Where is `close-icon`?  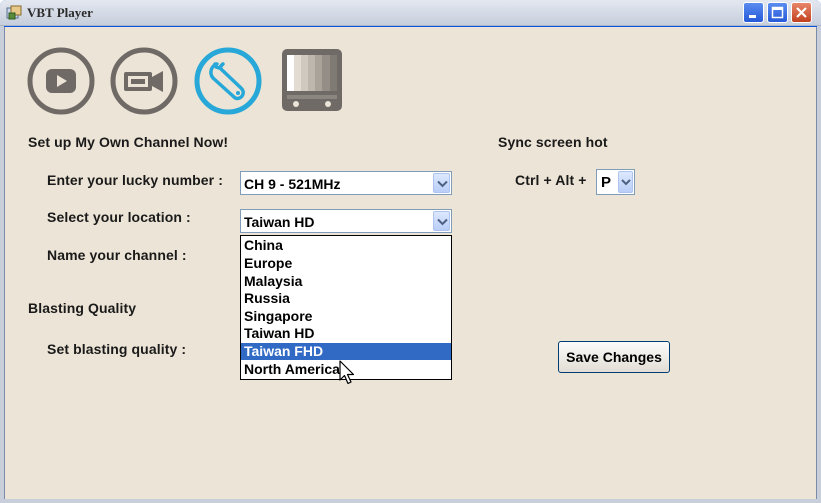 close-icon is located at coordinates (801, 12).